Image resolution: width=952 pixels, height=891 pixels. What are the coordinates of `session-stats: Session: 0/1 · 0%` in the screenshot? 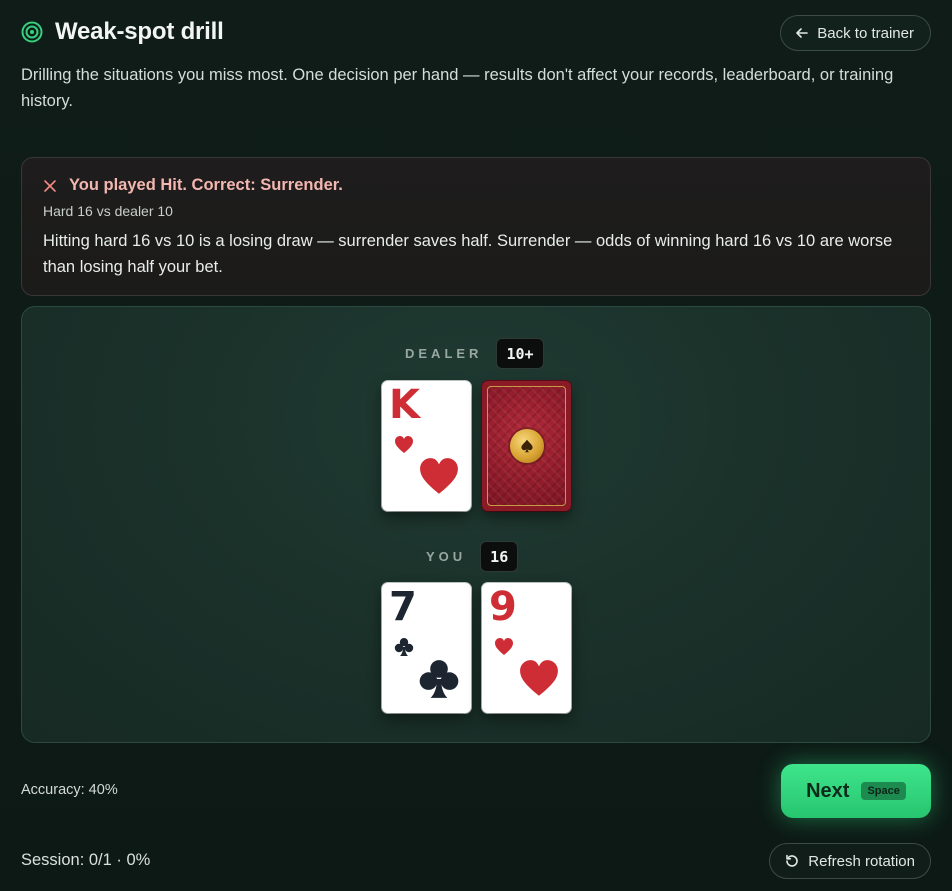 It's located at (86, 860).